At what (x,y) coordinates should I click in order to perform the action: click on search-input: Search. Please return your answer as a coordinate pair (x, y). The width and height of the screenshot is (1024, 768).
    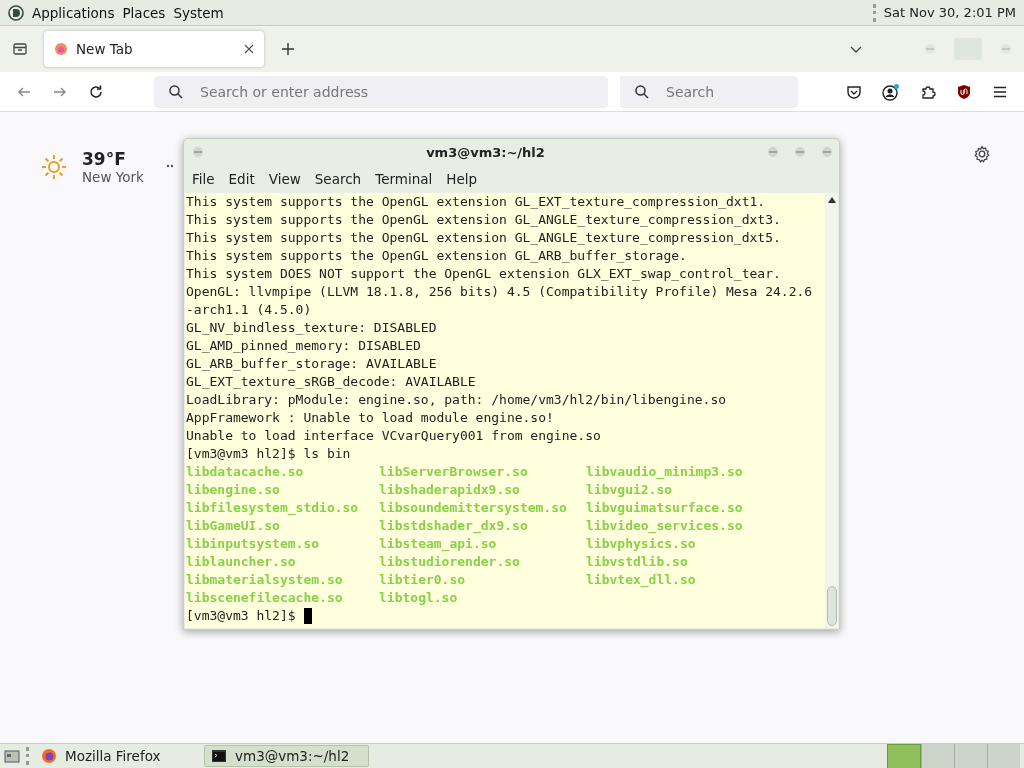
    Looking at the image, I should click on (724, 91).